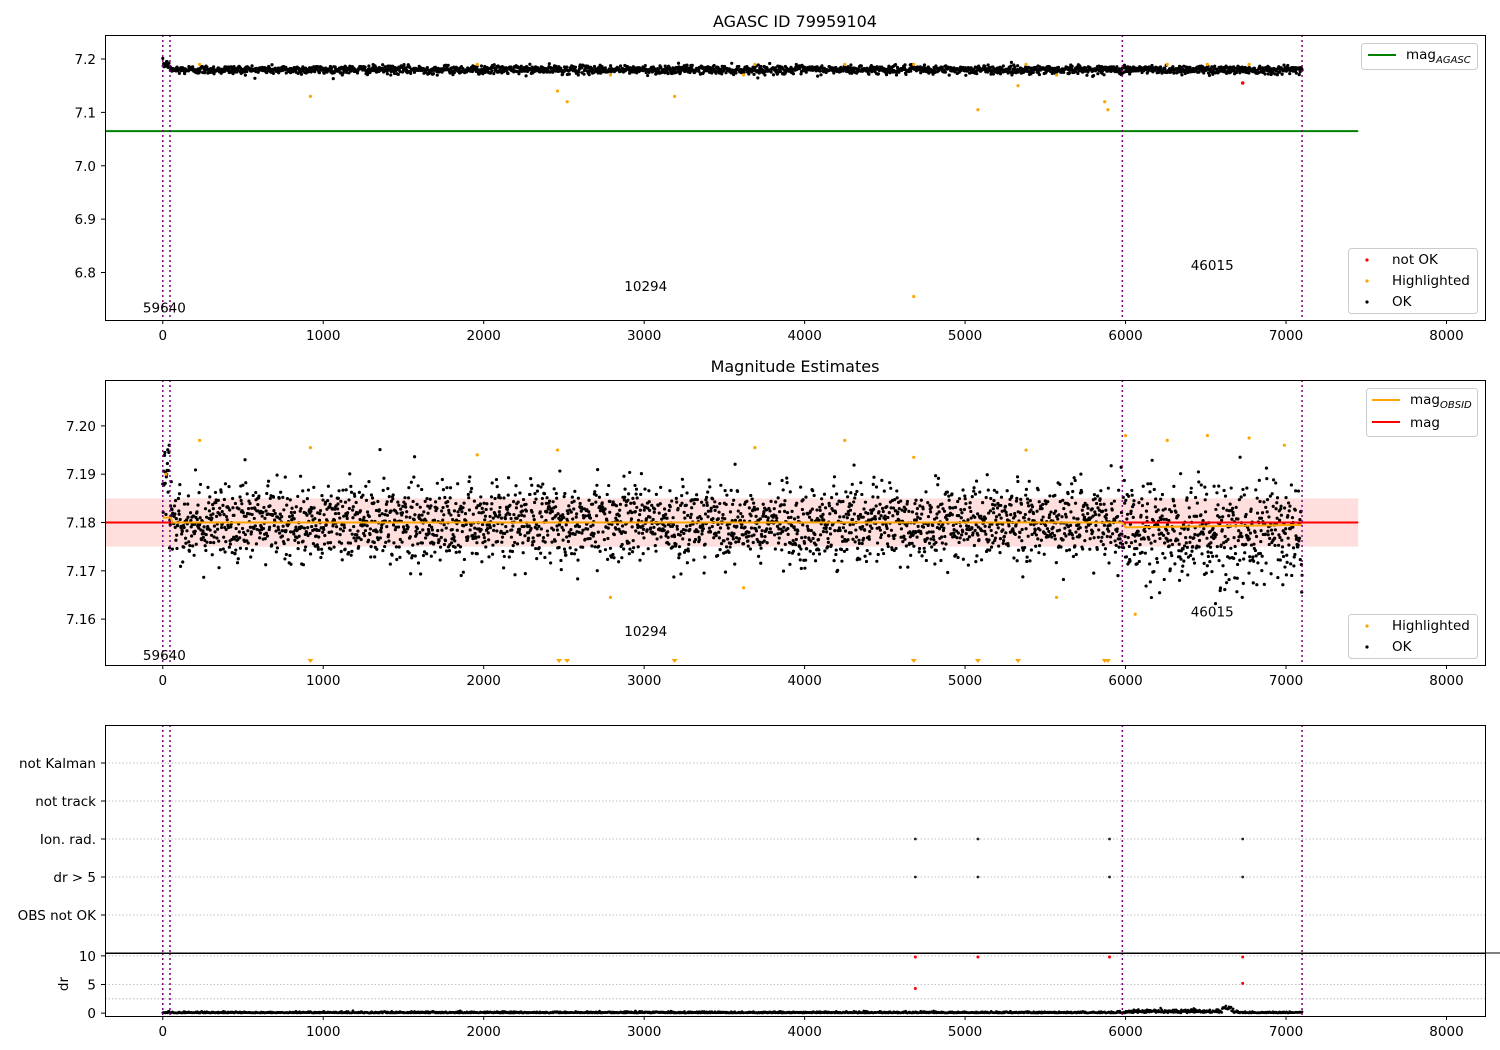 Image resolution: width=1500 pixels, height=1050 pixels. I want to click on x-tick-label: 2000, so click(484, 336).